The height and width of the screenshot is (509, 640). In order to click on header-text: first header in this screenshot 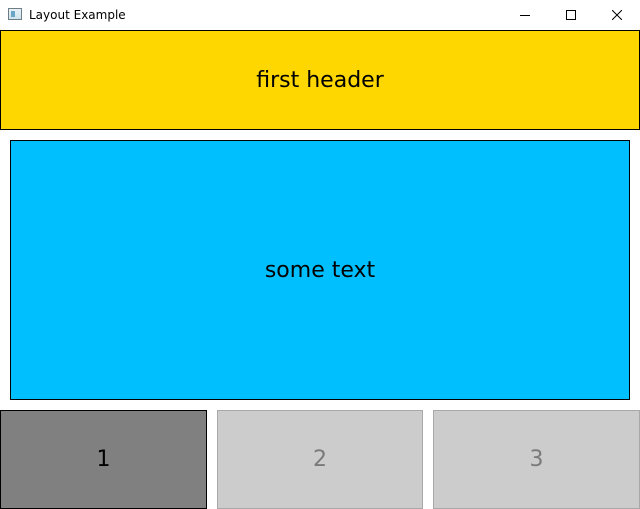, I will do `click(320, 80)`.